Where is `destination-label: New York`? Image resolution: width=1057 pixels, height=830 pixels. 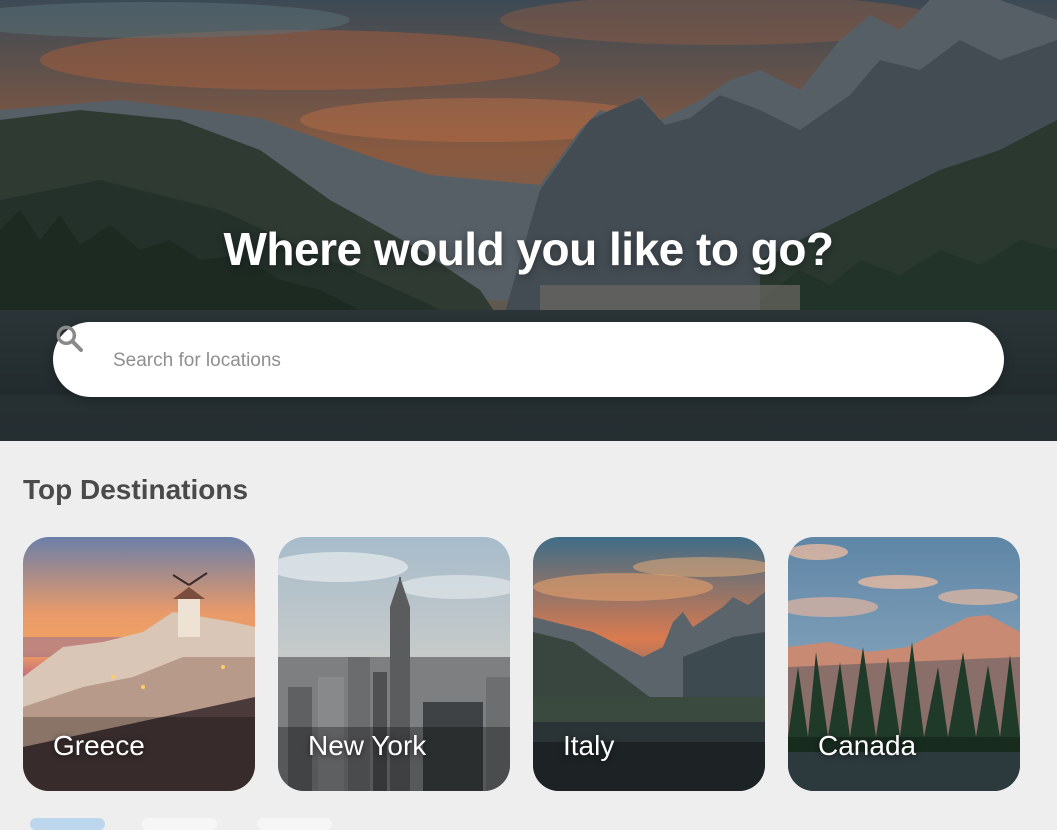 destination-label: New York is located at coordinates (367, 745).